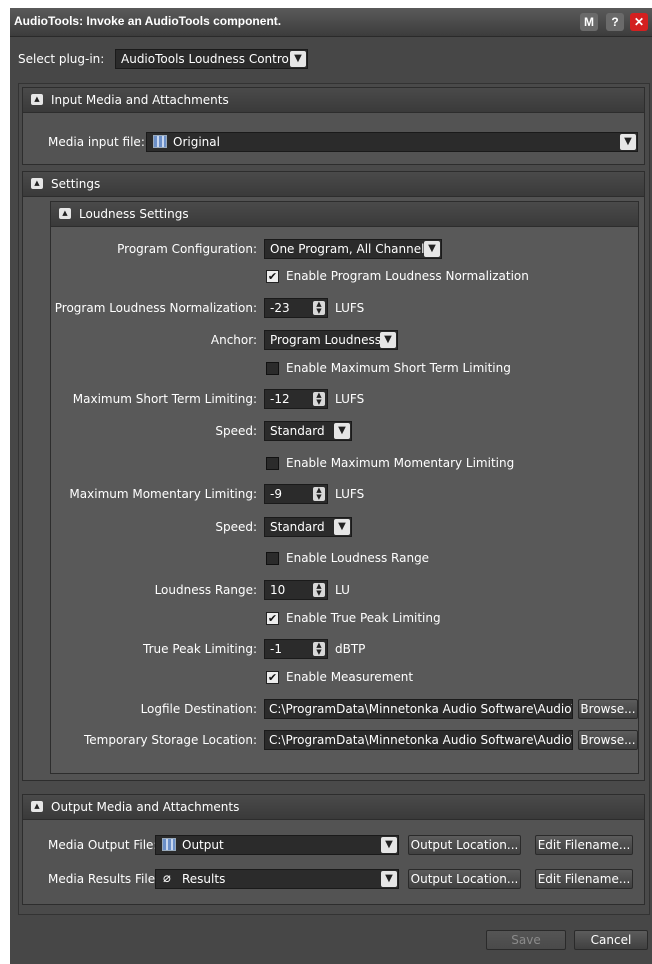 Image resolution: width=652 pixels, height=964 pixels. I want to click on anchor-value: Program Loudness, so click(325, 340).